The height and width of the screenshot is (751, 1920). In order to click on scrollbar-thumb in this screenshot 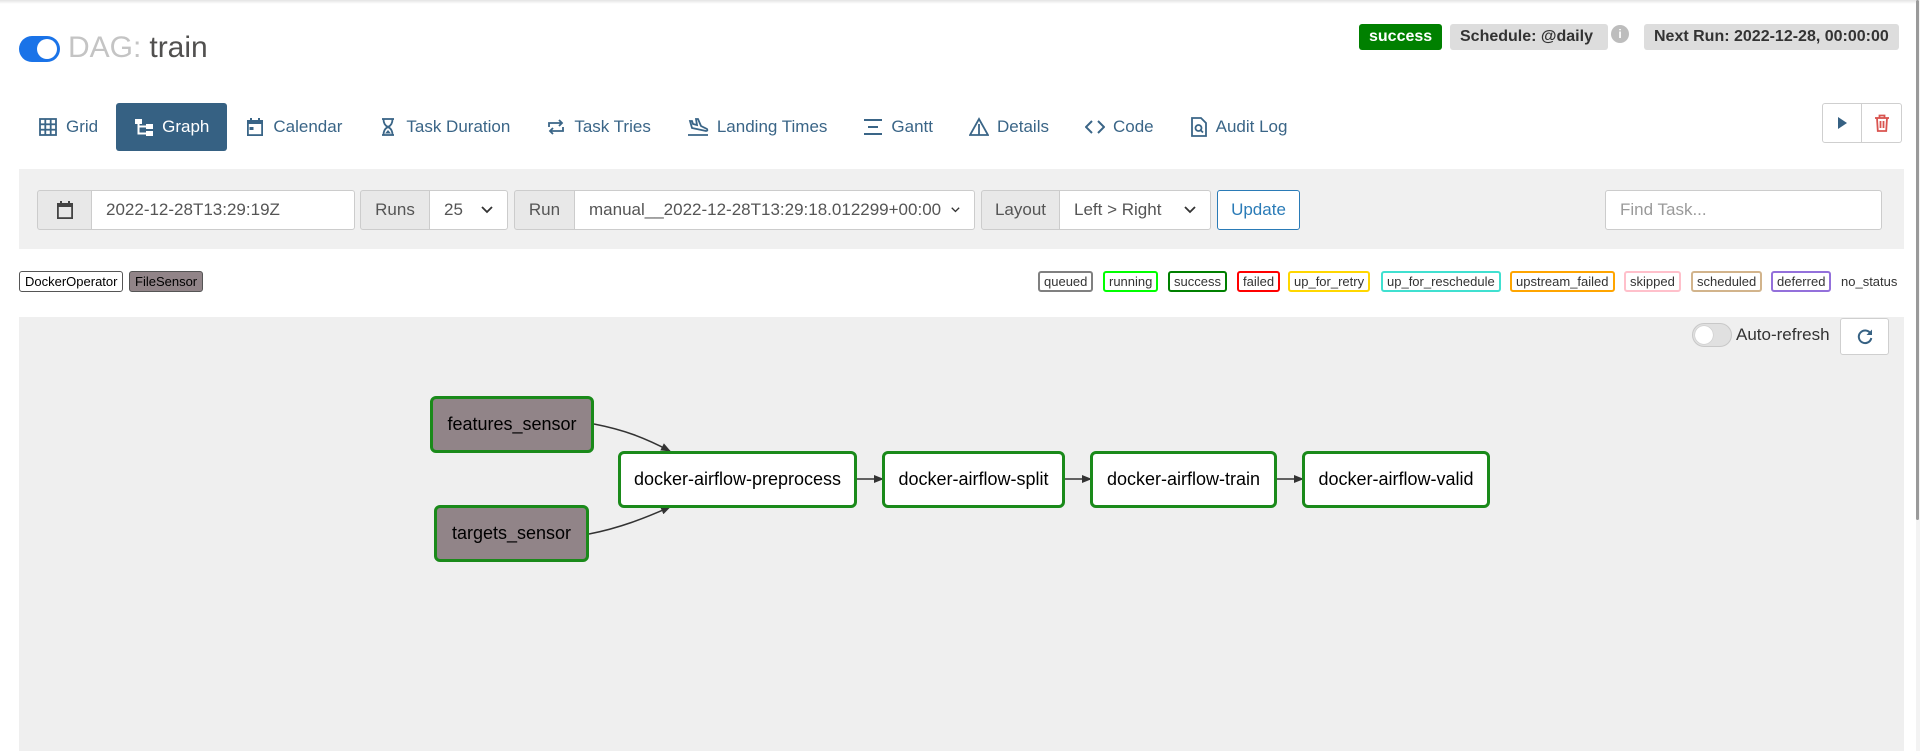, I will do `click(1917, 260)`.